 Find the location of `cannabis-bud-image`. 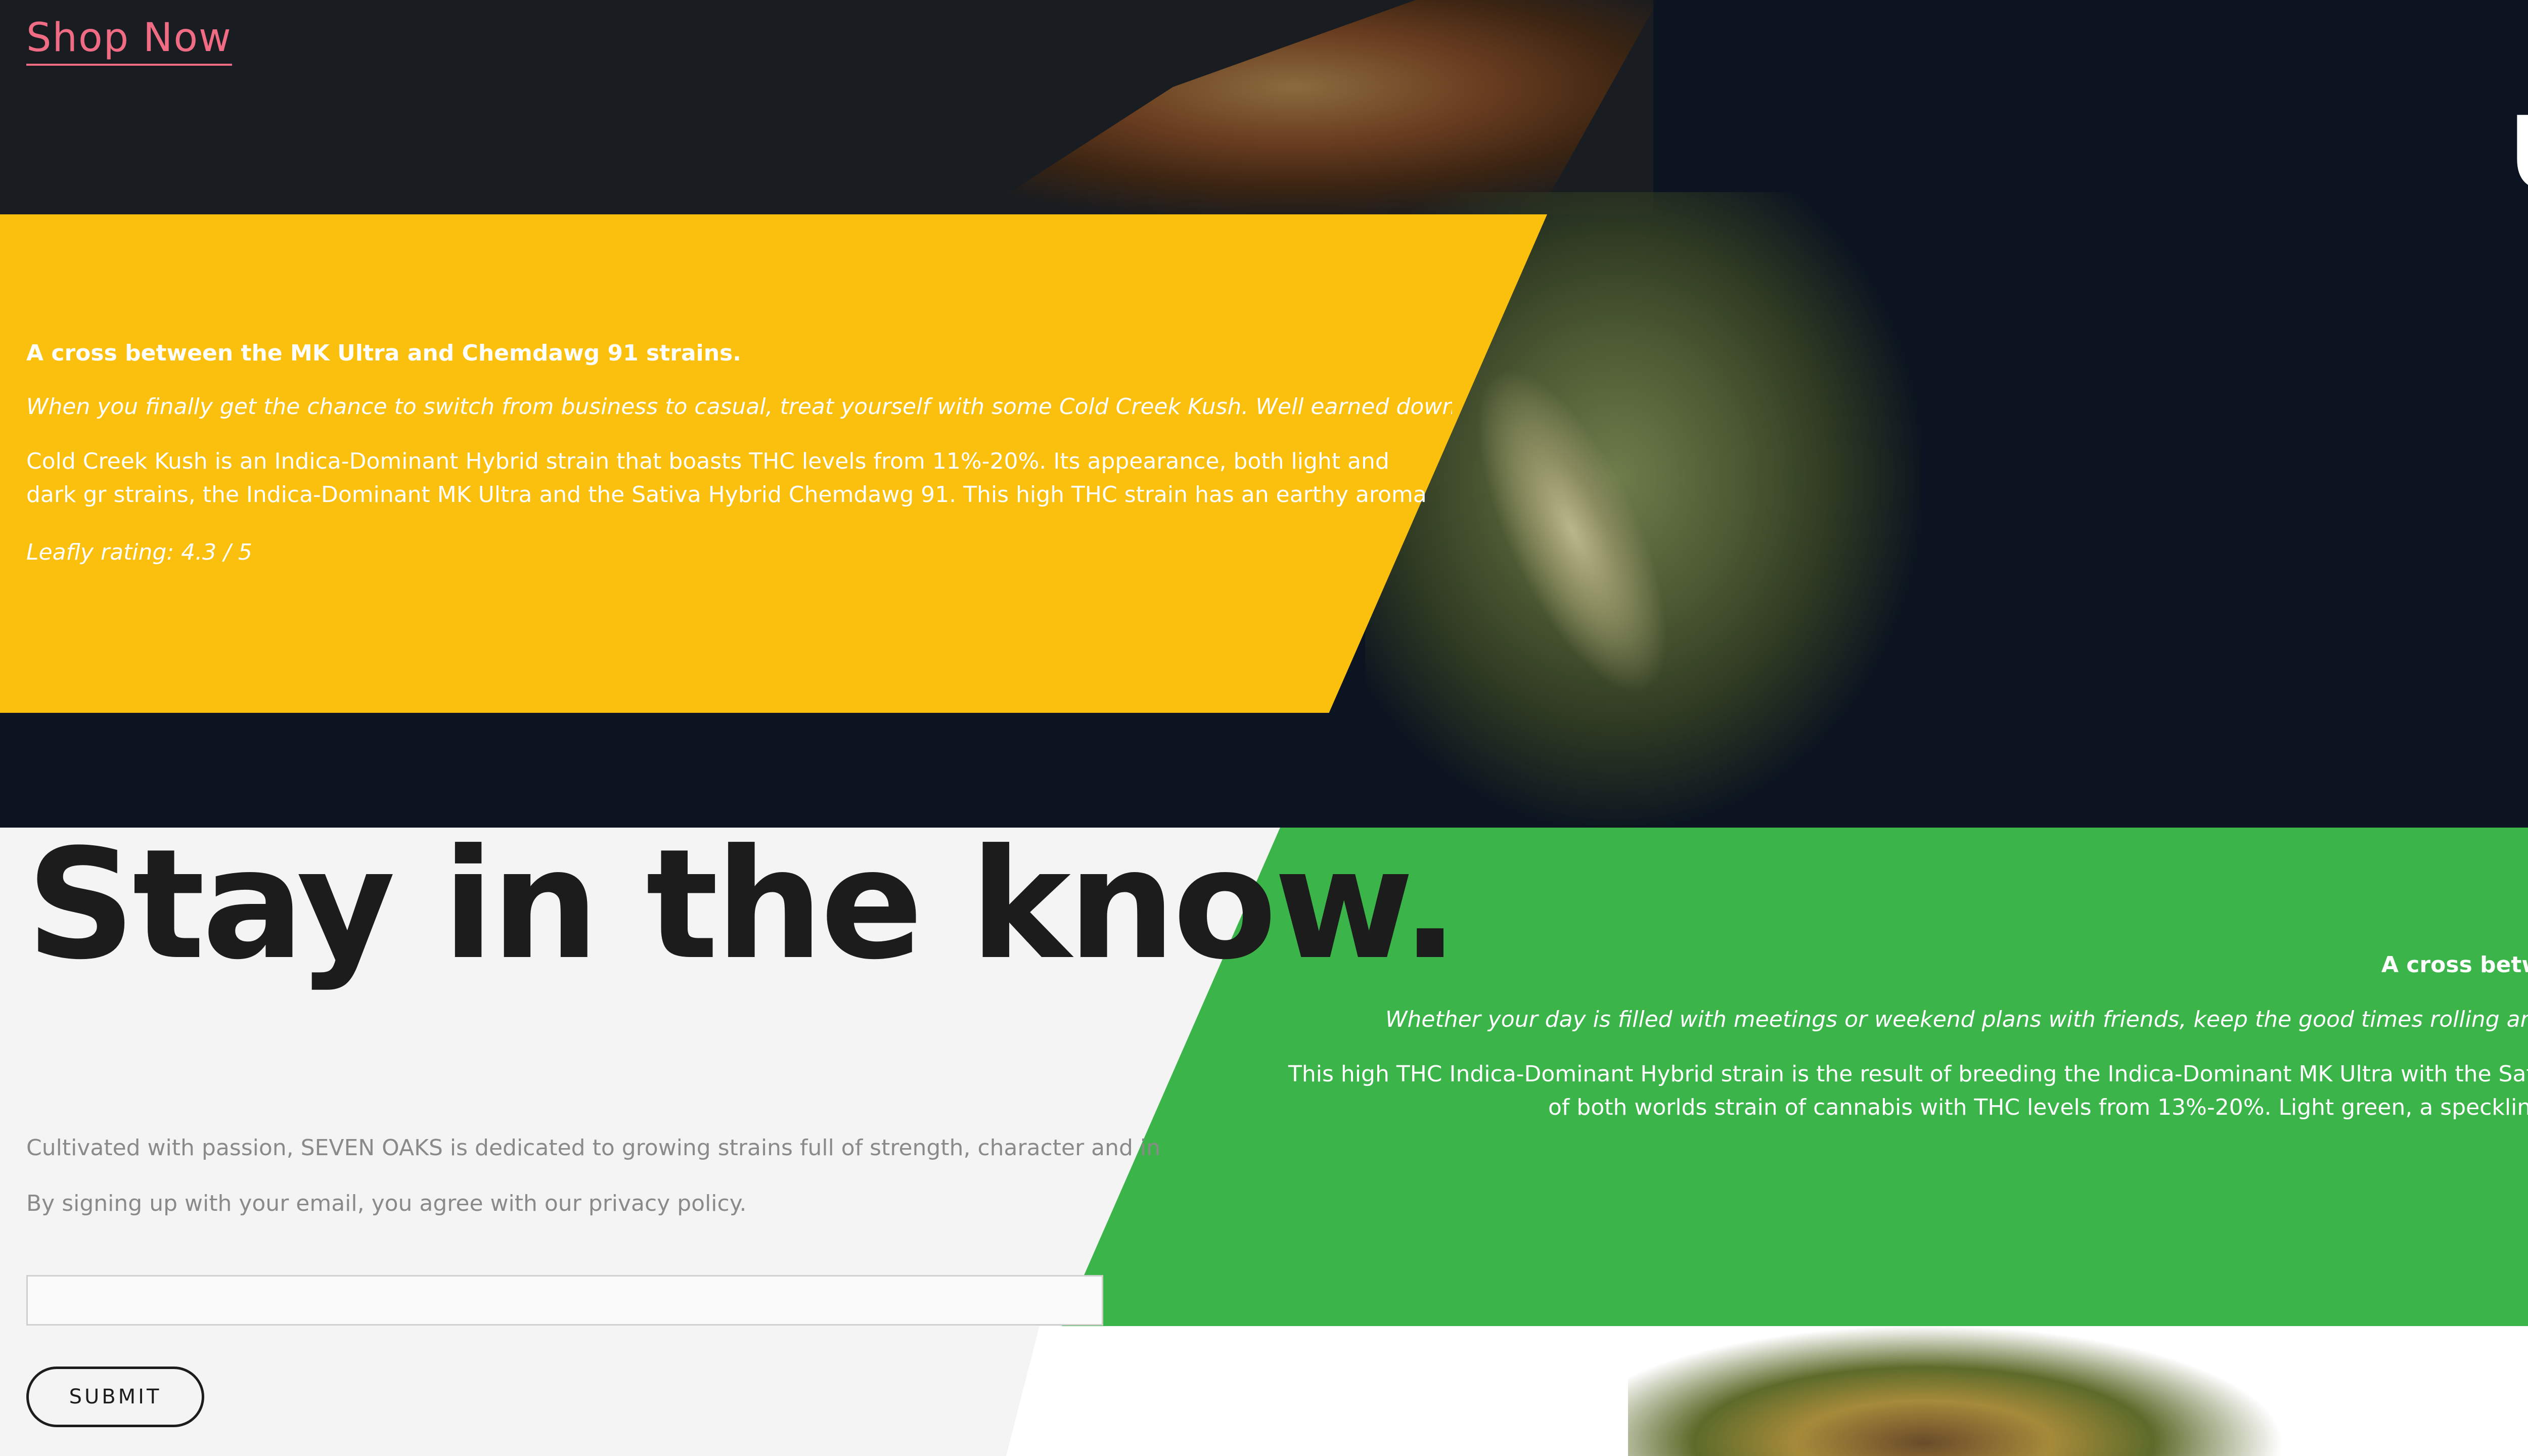

cannabis-bud-image is located at coordinates (1643, 510).